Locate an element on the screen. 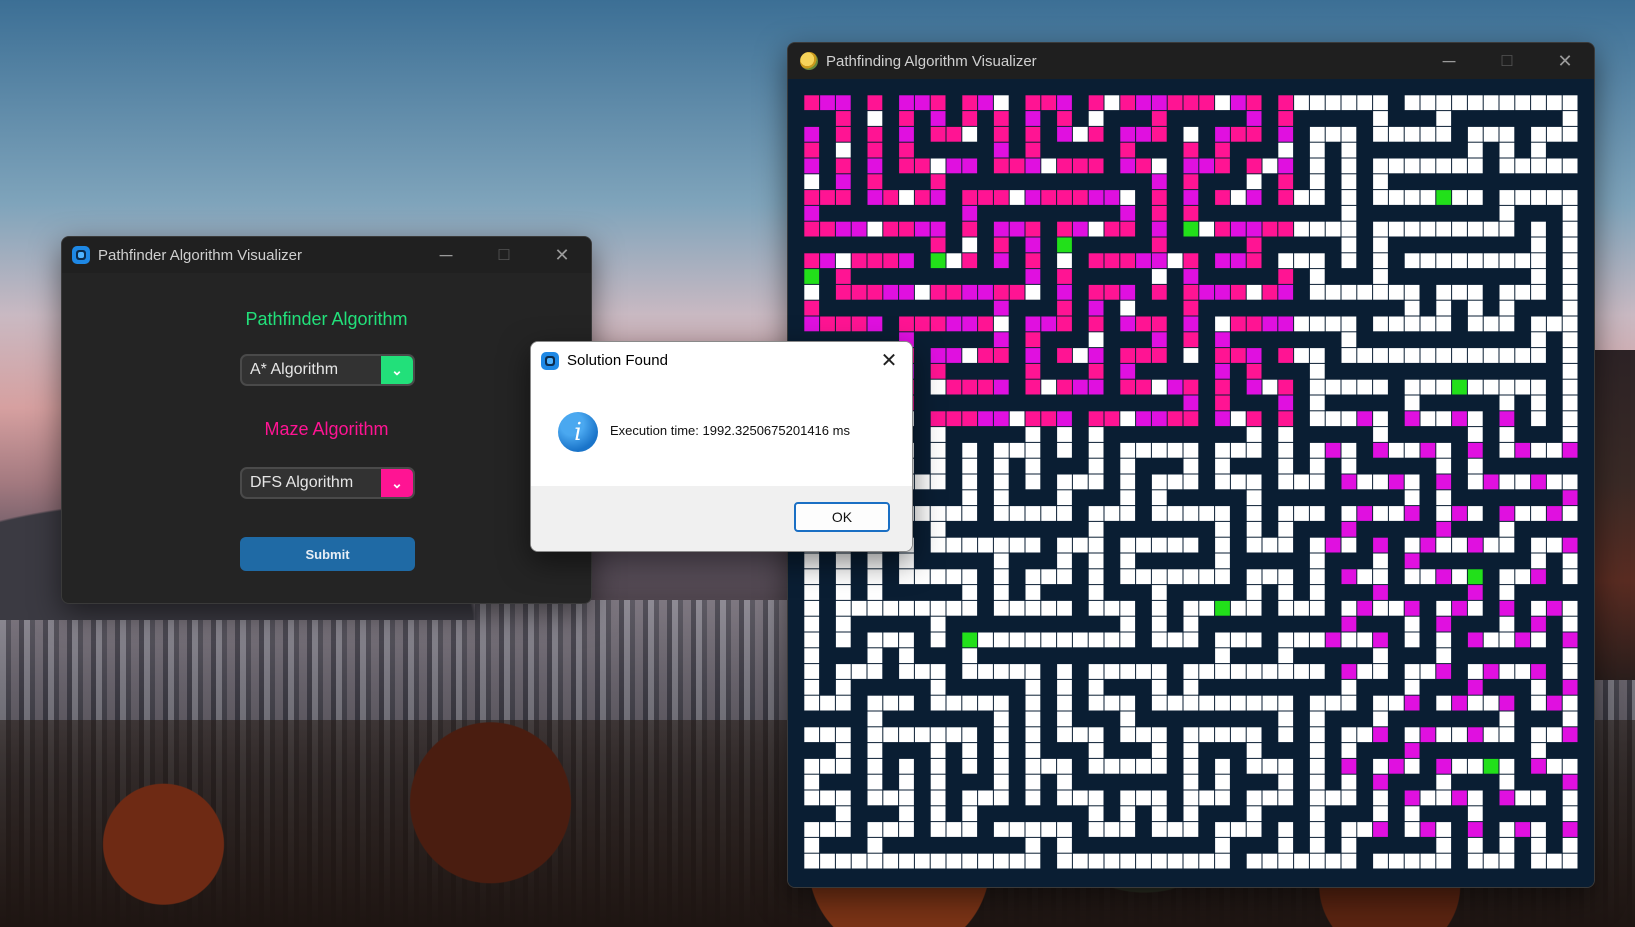  dialog-message: Execution time: 1992.3250675201416 ms is located at coordinates (730, 430).